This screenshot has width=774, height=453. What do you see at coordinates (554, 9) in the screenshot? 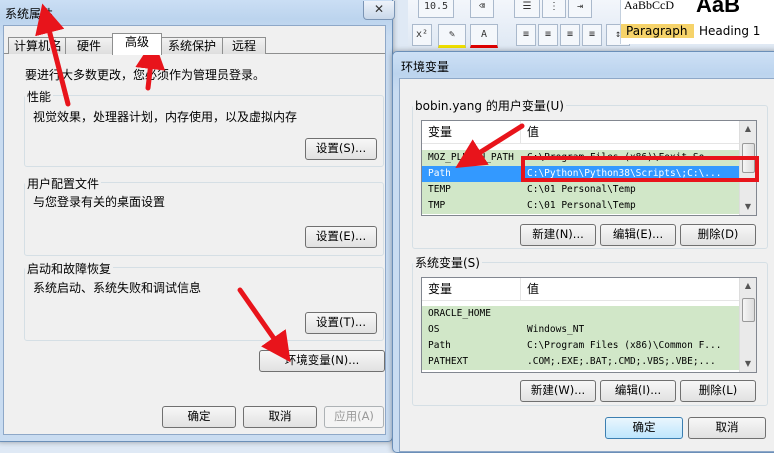
I see `multilevel-list-icon: ⋮` at bounding box center [554, 9].